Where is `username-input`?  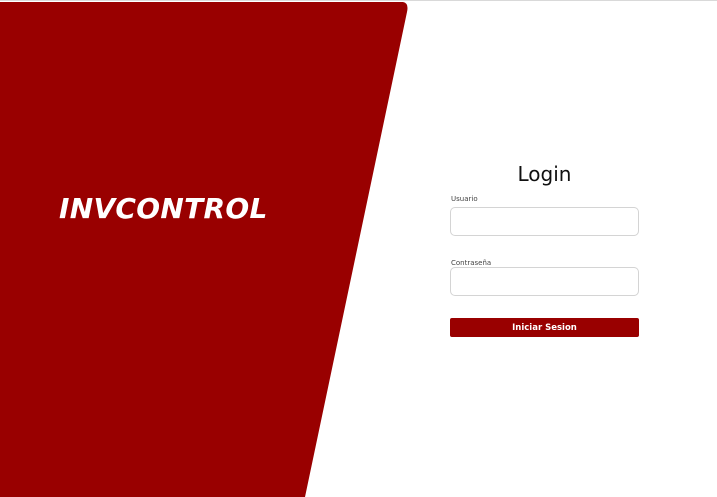
username-input is located at coordinates (544, 221).